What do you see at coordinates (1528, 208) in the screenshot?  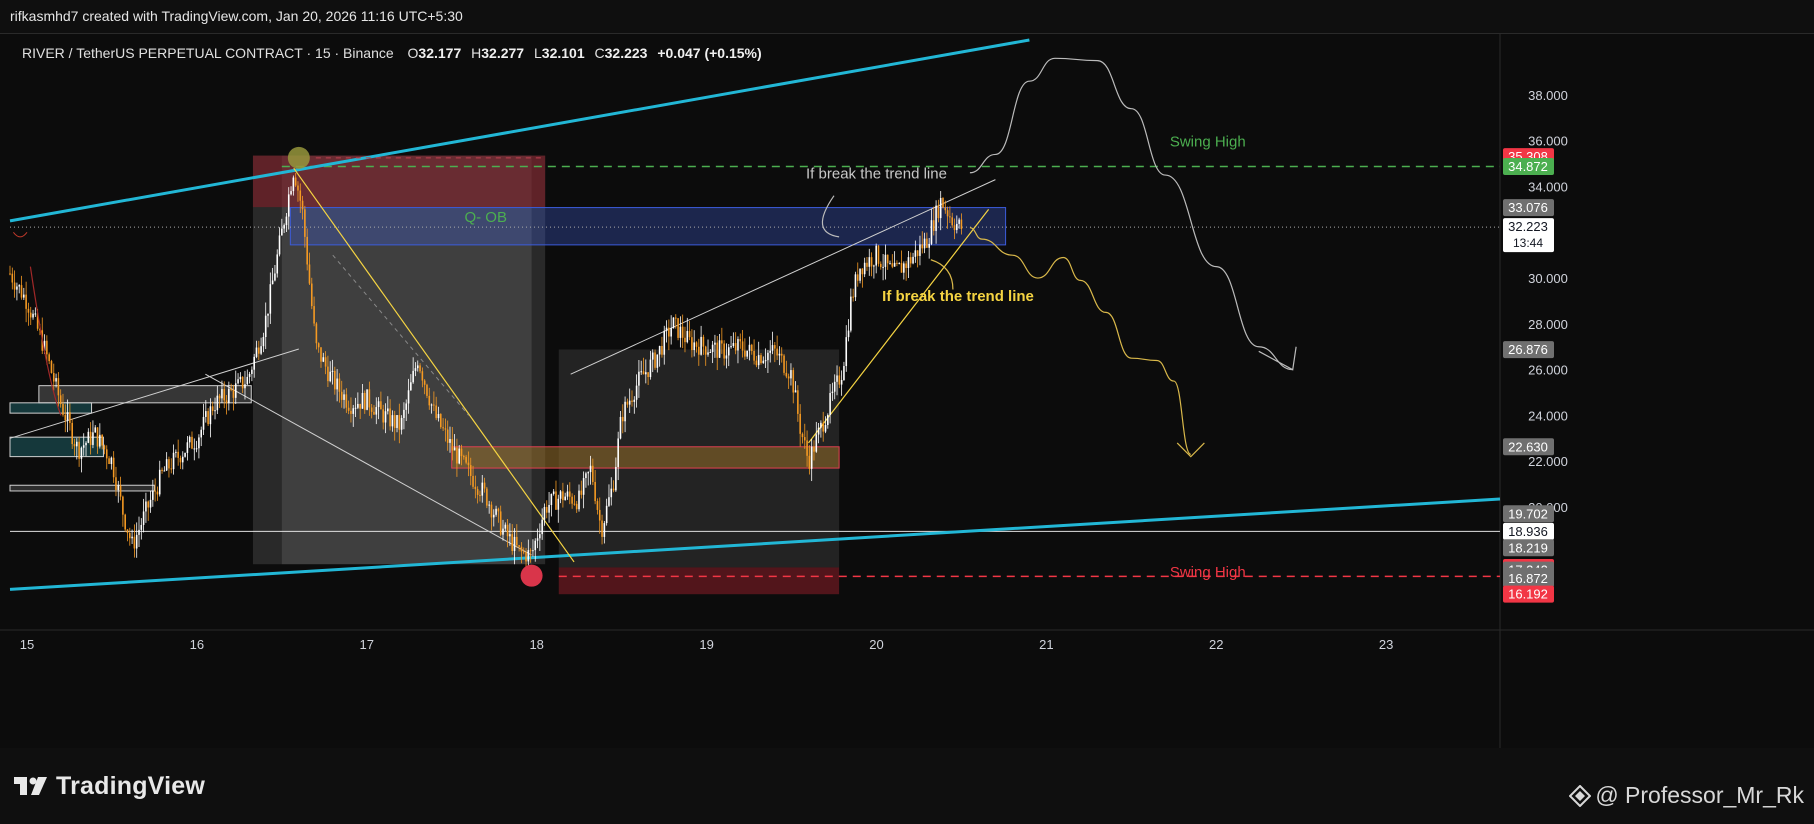 I see `price-tag: 33.076` at bounding box center [1528, 208].